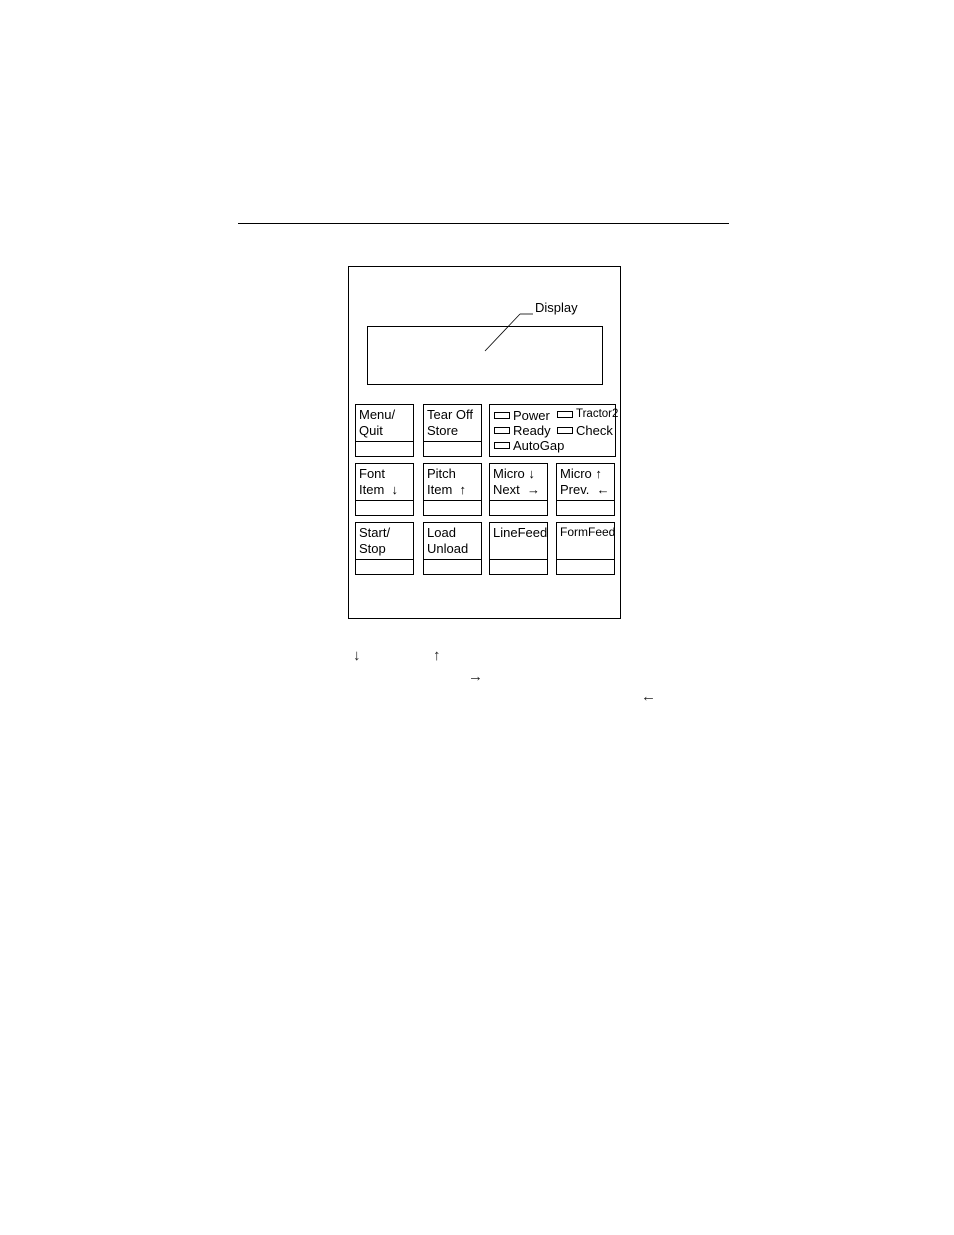 The height and width of the screenshot is (1235, 954). I want to click on key-label: Menu/ Quit, so click(377, 422).